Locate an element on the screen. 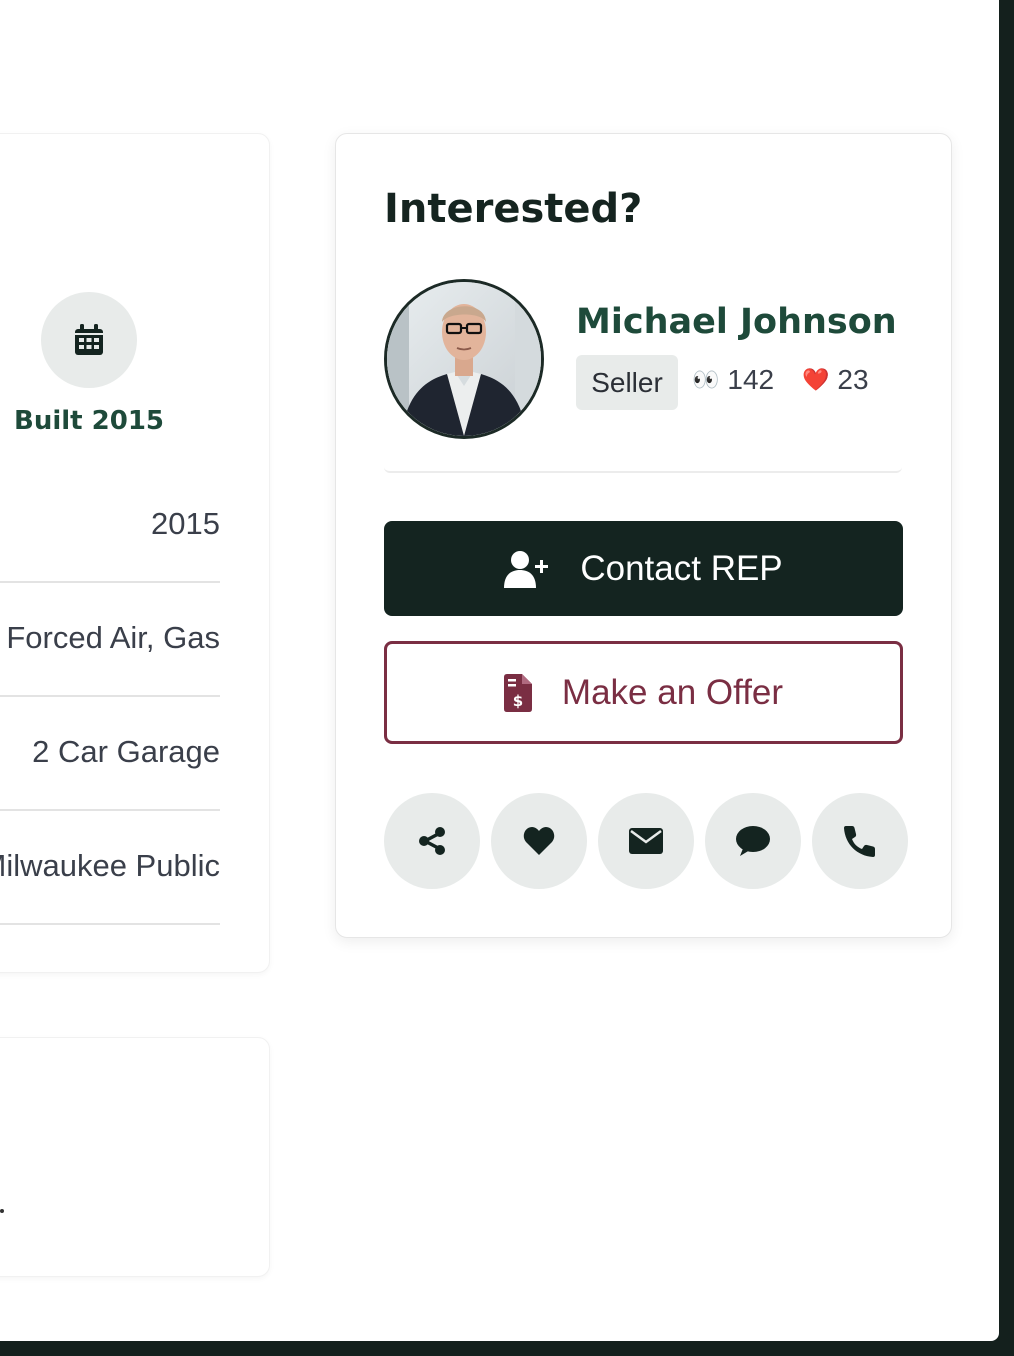 Image resolution: width=1014 pixels, height=1356 pixels. views-count: 142 is located at coordinates (751, 379).